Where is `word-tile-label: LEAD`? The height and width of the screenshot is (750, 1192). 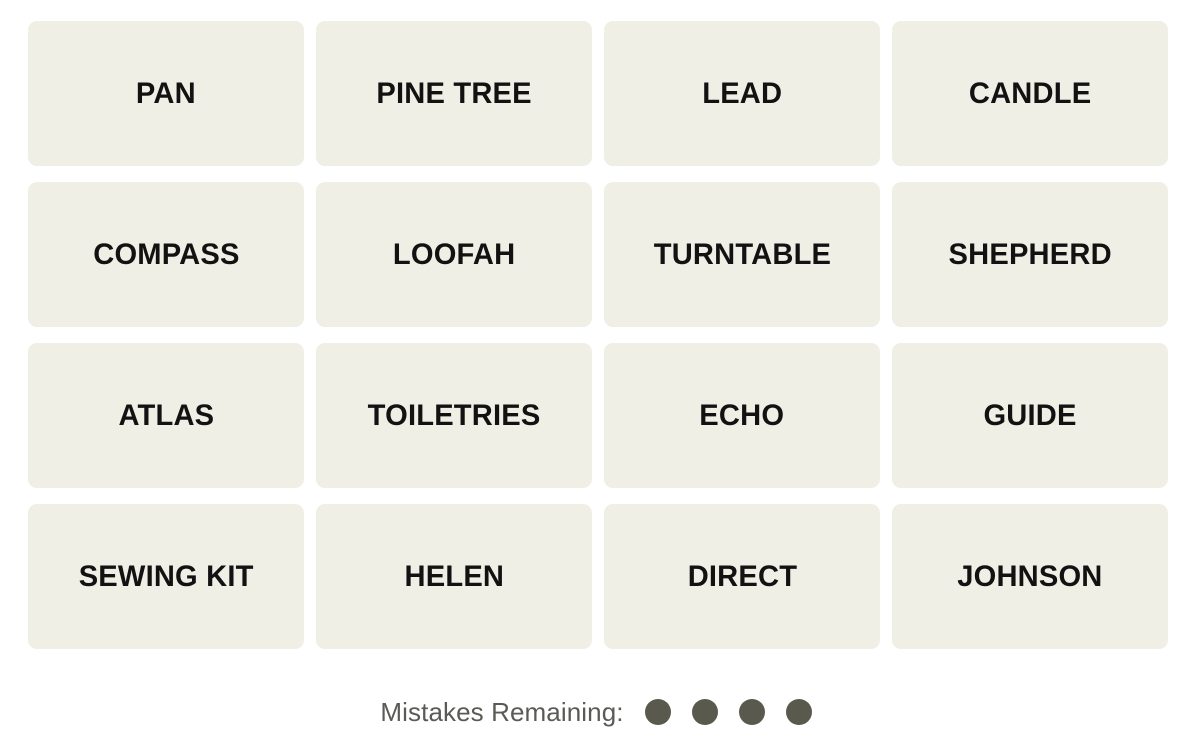 word-tile-label: LEAD is located at coordinates (742, 93).